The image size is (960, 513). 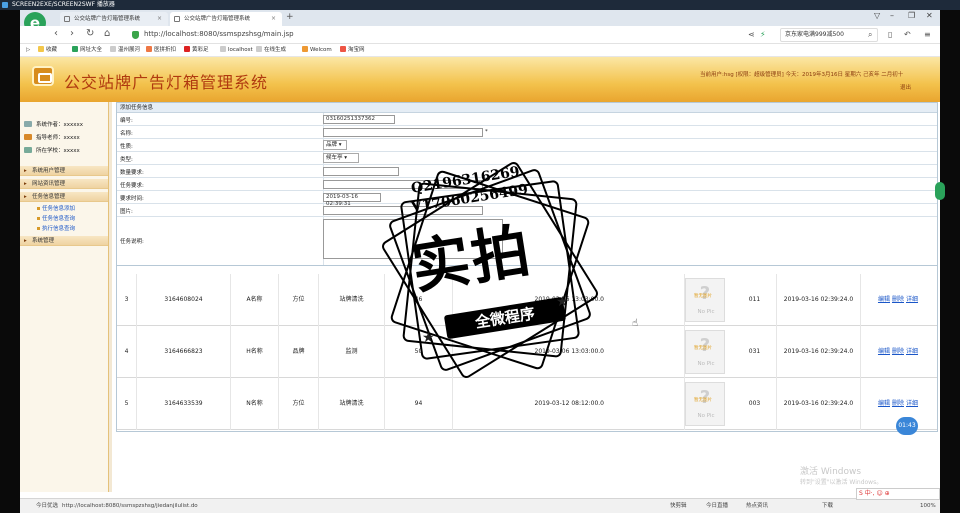 I want to click on home-icon: ⌂, so click(x=107, y=33).